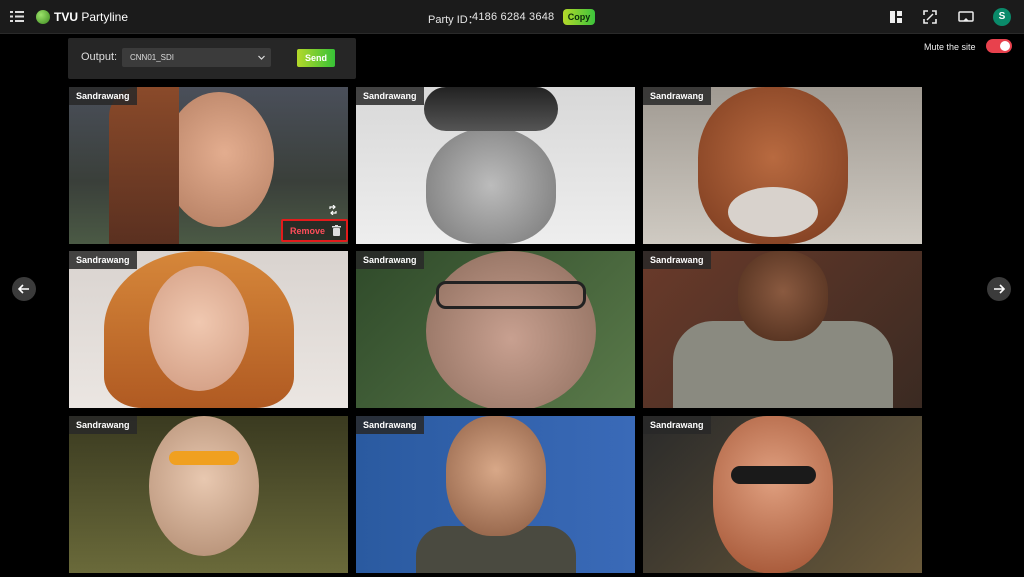 The image size is (1024, 577). I want to click on participant-hair, so click(144, 165).